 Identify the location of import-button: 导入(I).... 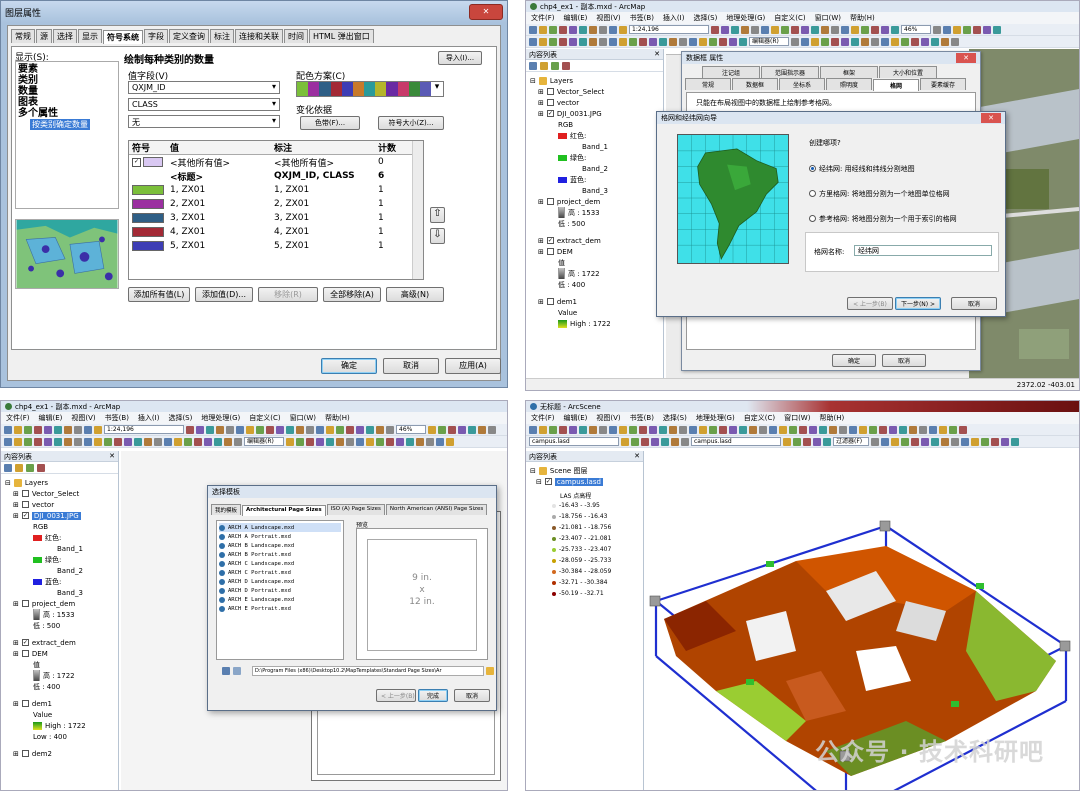
(460, 58).